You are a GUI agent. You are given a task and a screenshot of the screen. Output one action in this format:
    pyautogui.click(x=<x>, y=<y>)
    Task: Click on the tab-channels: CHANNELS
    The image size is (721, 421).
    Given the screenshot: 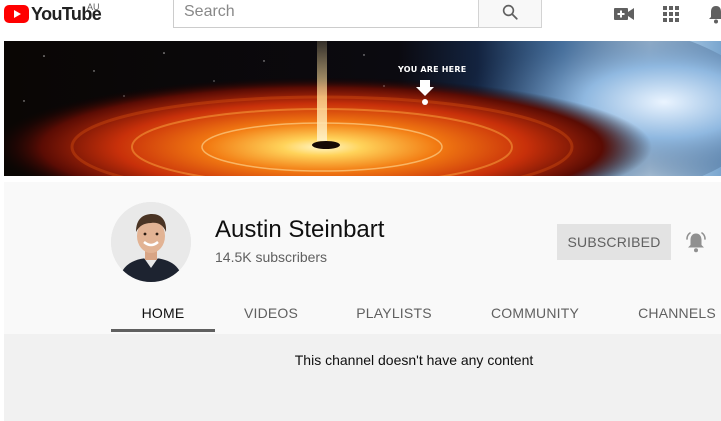 What is the action you would take?
    pyautogui.click(x=676, y=312)
    